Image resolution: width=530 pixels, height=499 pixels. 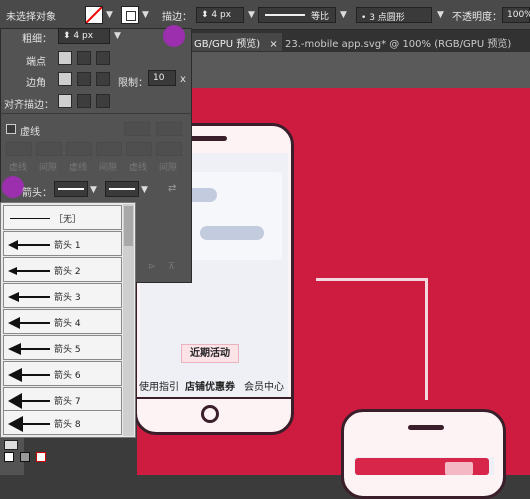 I want to click on none-slash-icon, so click(x=94, y=15).